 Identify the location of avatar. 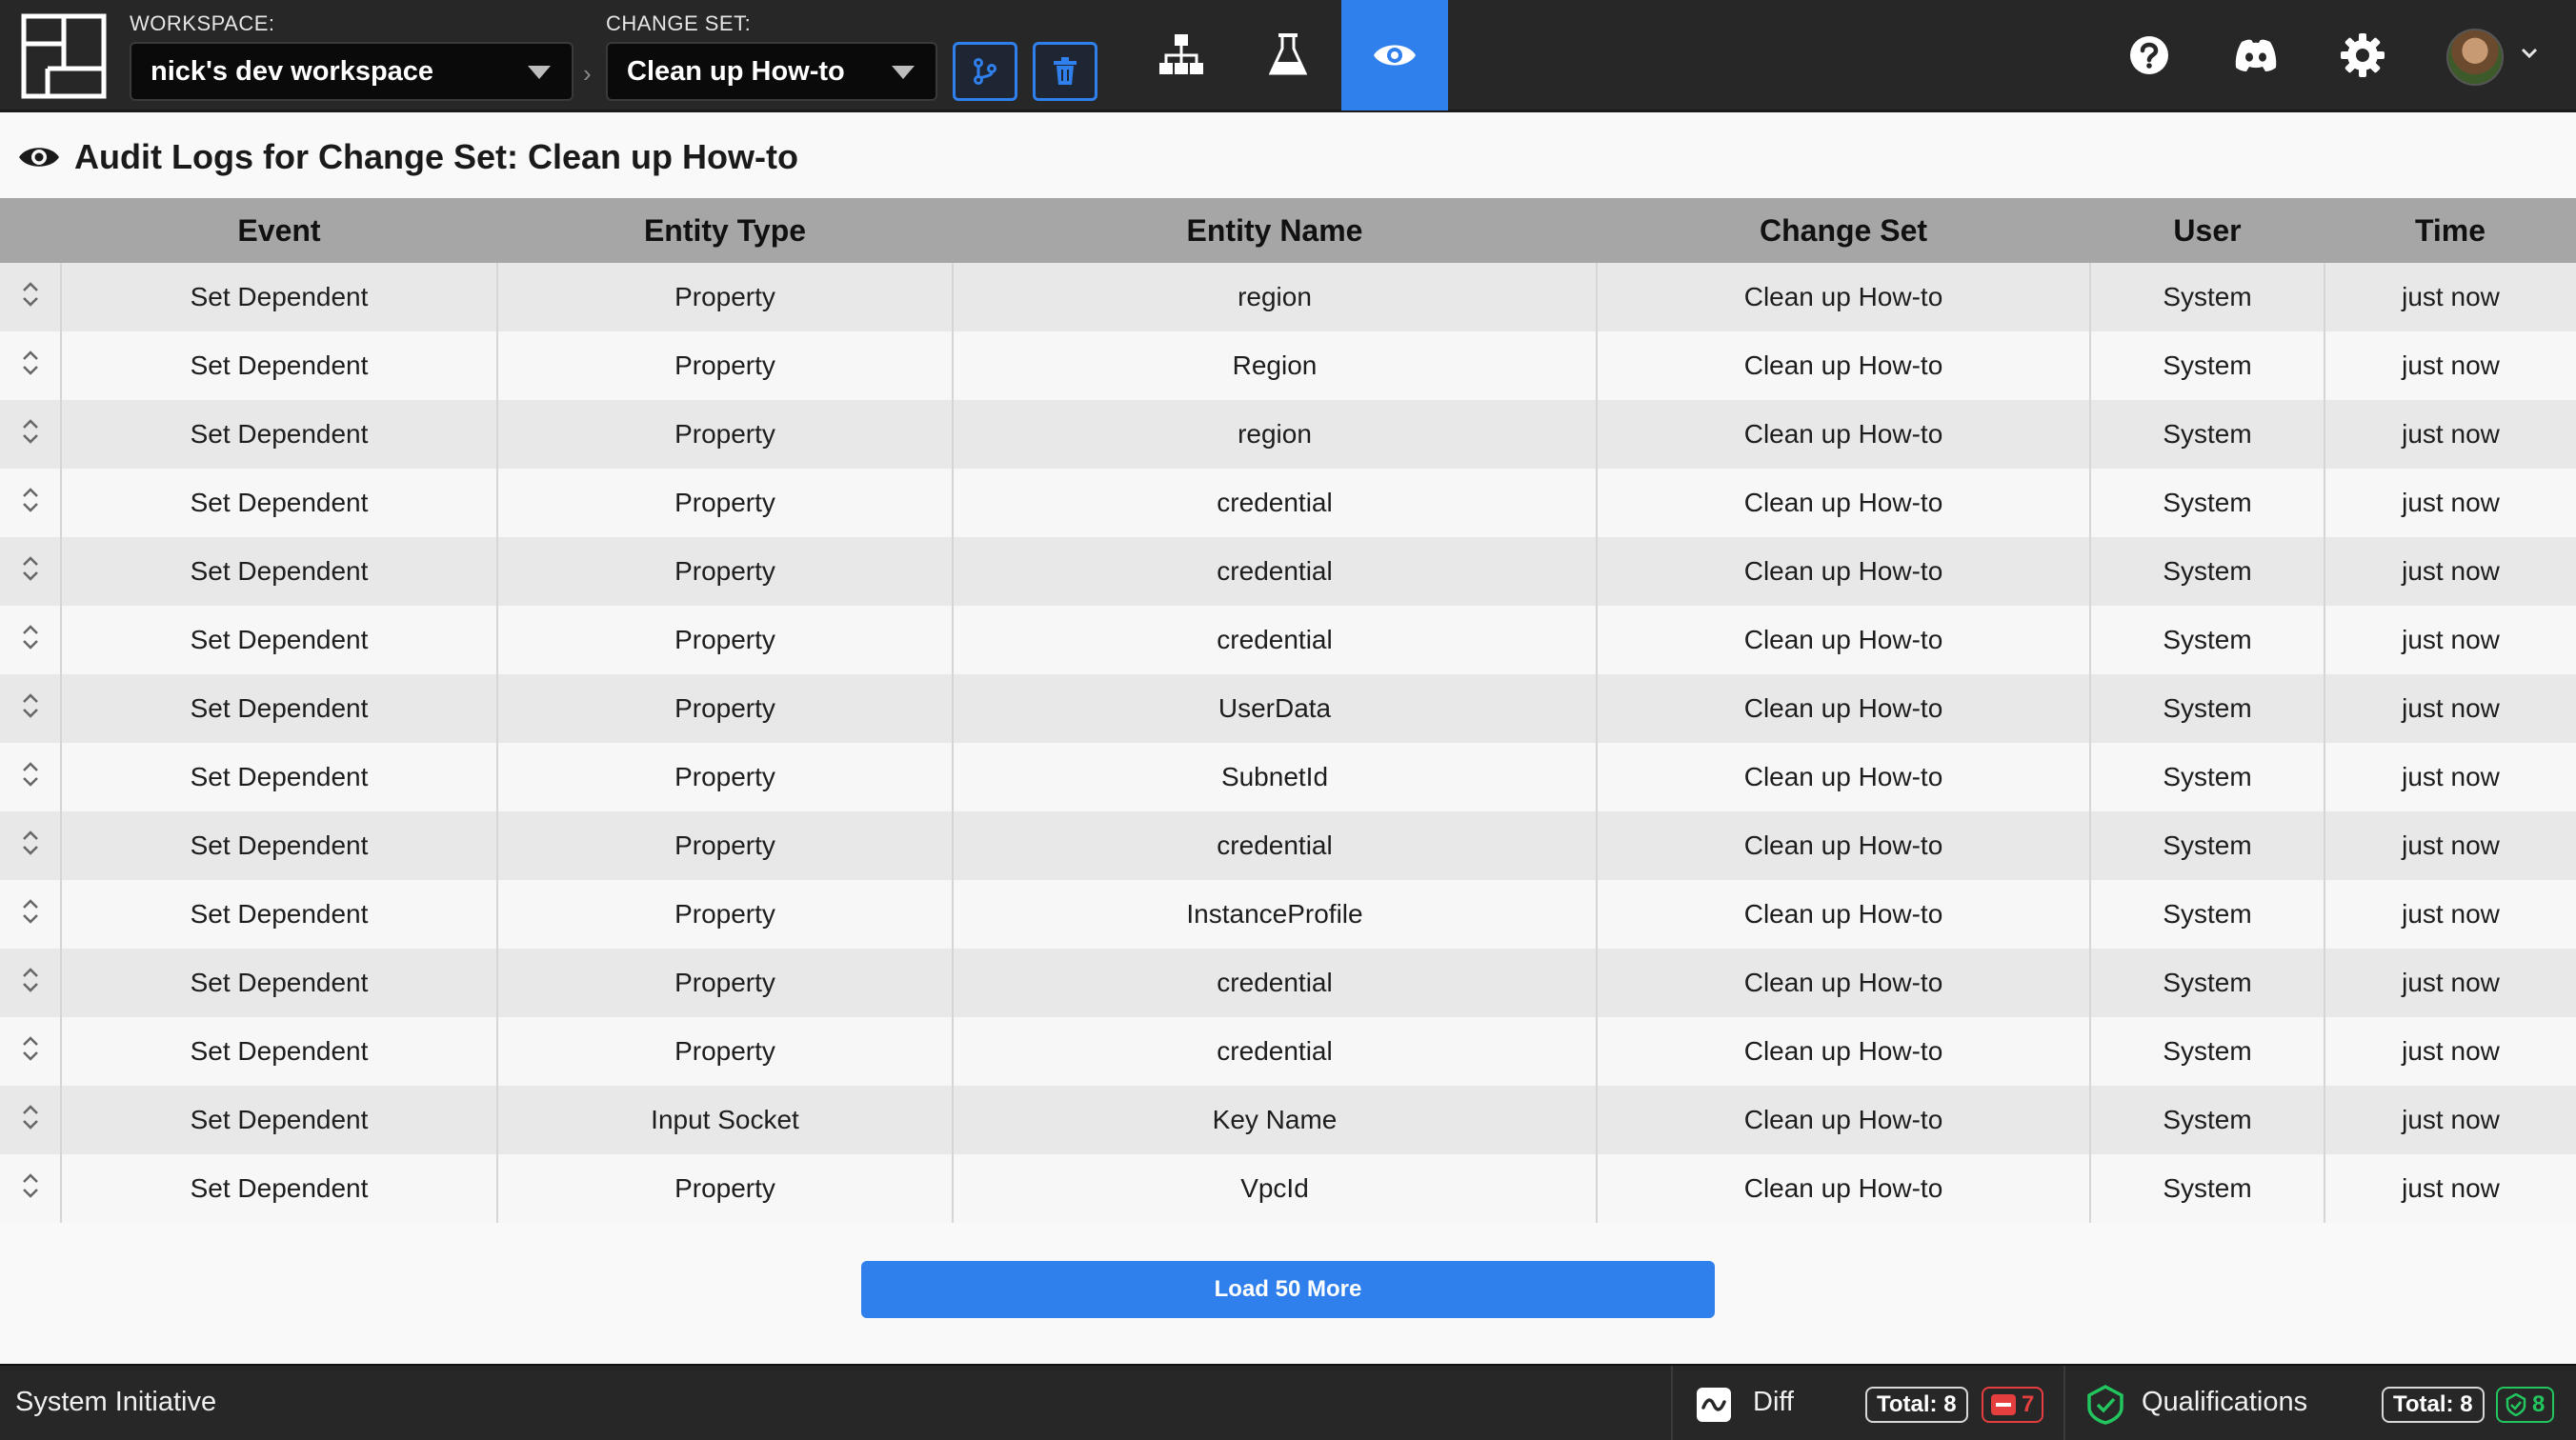
(2475, 57).